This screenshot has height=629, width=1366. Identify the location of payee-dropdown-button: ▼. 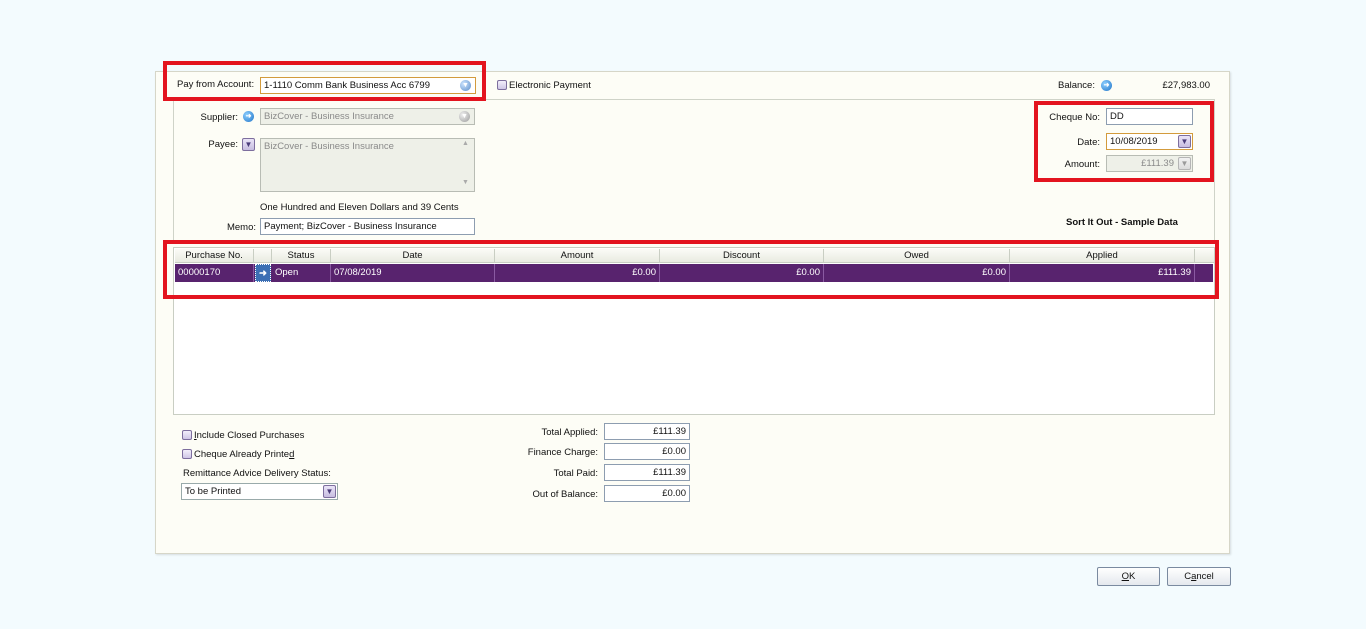
(248, 144).